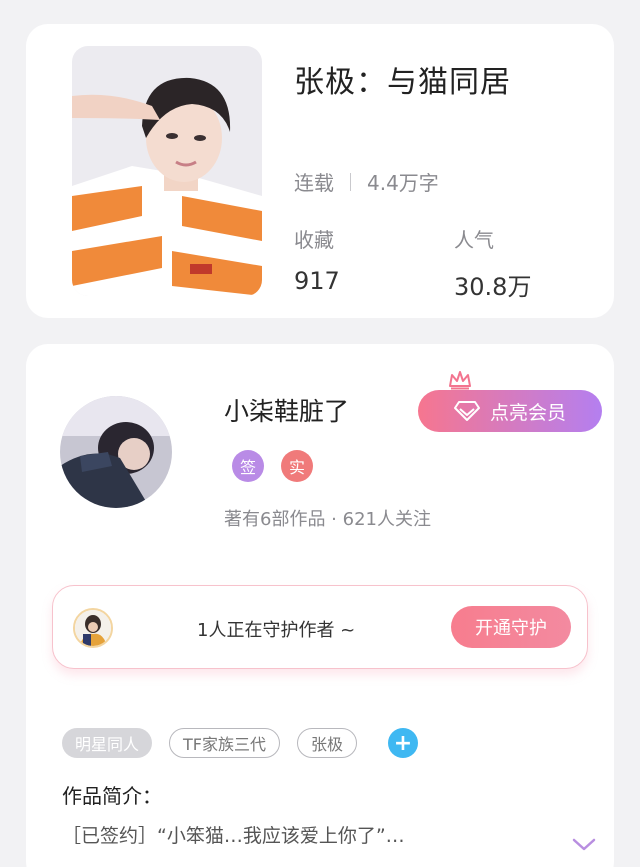 This screenshot has height=867, width=640. What do you see at coordinates (297, 466) in the screenshot?
I see `verified-badge: 实` at bounding box center [297, 466].